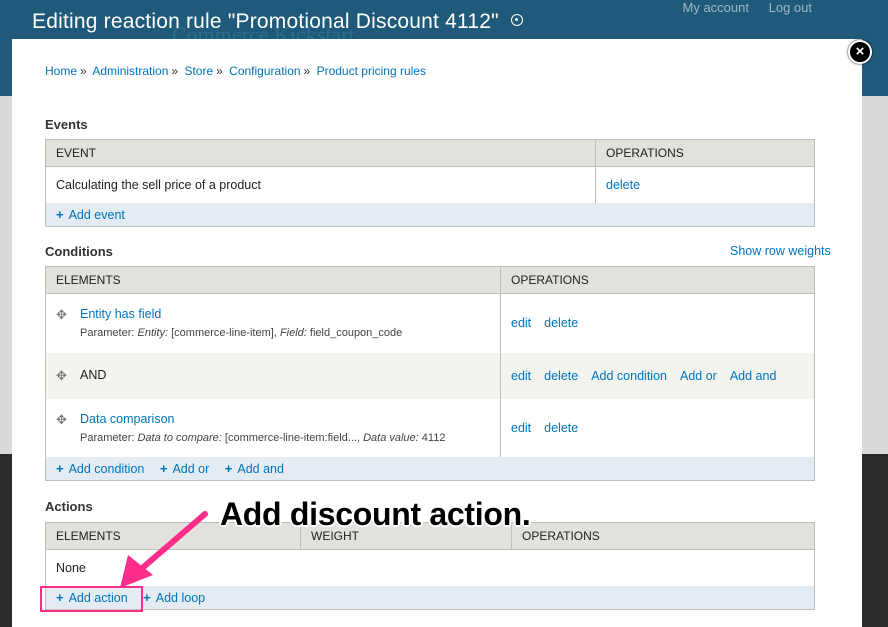  What do you see at coordinates (97, 215) in the screenshot?
I see `add-event-link: Add event` at bounding box center [97, 215].